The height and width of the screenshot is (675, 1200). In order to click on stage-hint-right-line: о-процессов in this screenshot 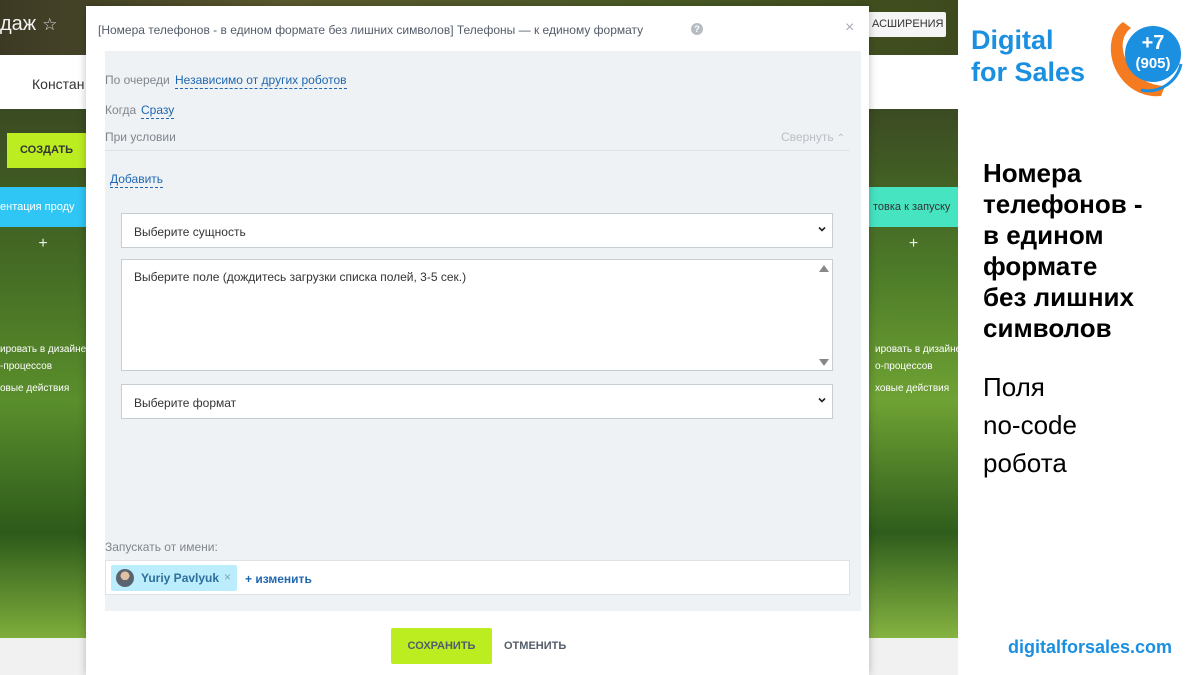, I will do `click(904, 366)`.